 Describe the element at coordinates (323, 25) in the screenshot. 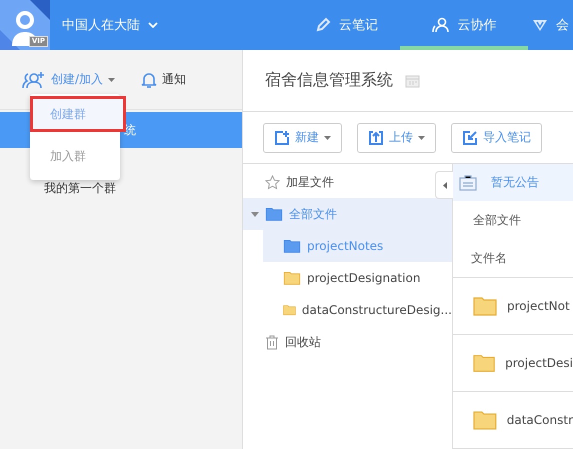

I see `pencil-icon` at that location.